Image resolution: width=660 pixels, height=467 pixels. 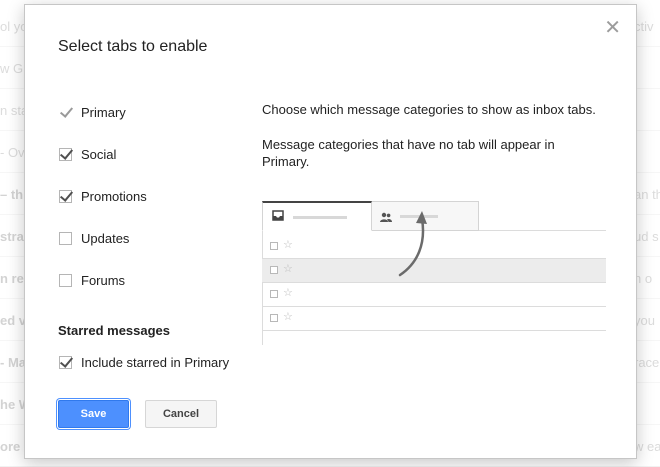 I want to click on option-include-starred: Include starred in Primary, so click(x=144, y=362).